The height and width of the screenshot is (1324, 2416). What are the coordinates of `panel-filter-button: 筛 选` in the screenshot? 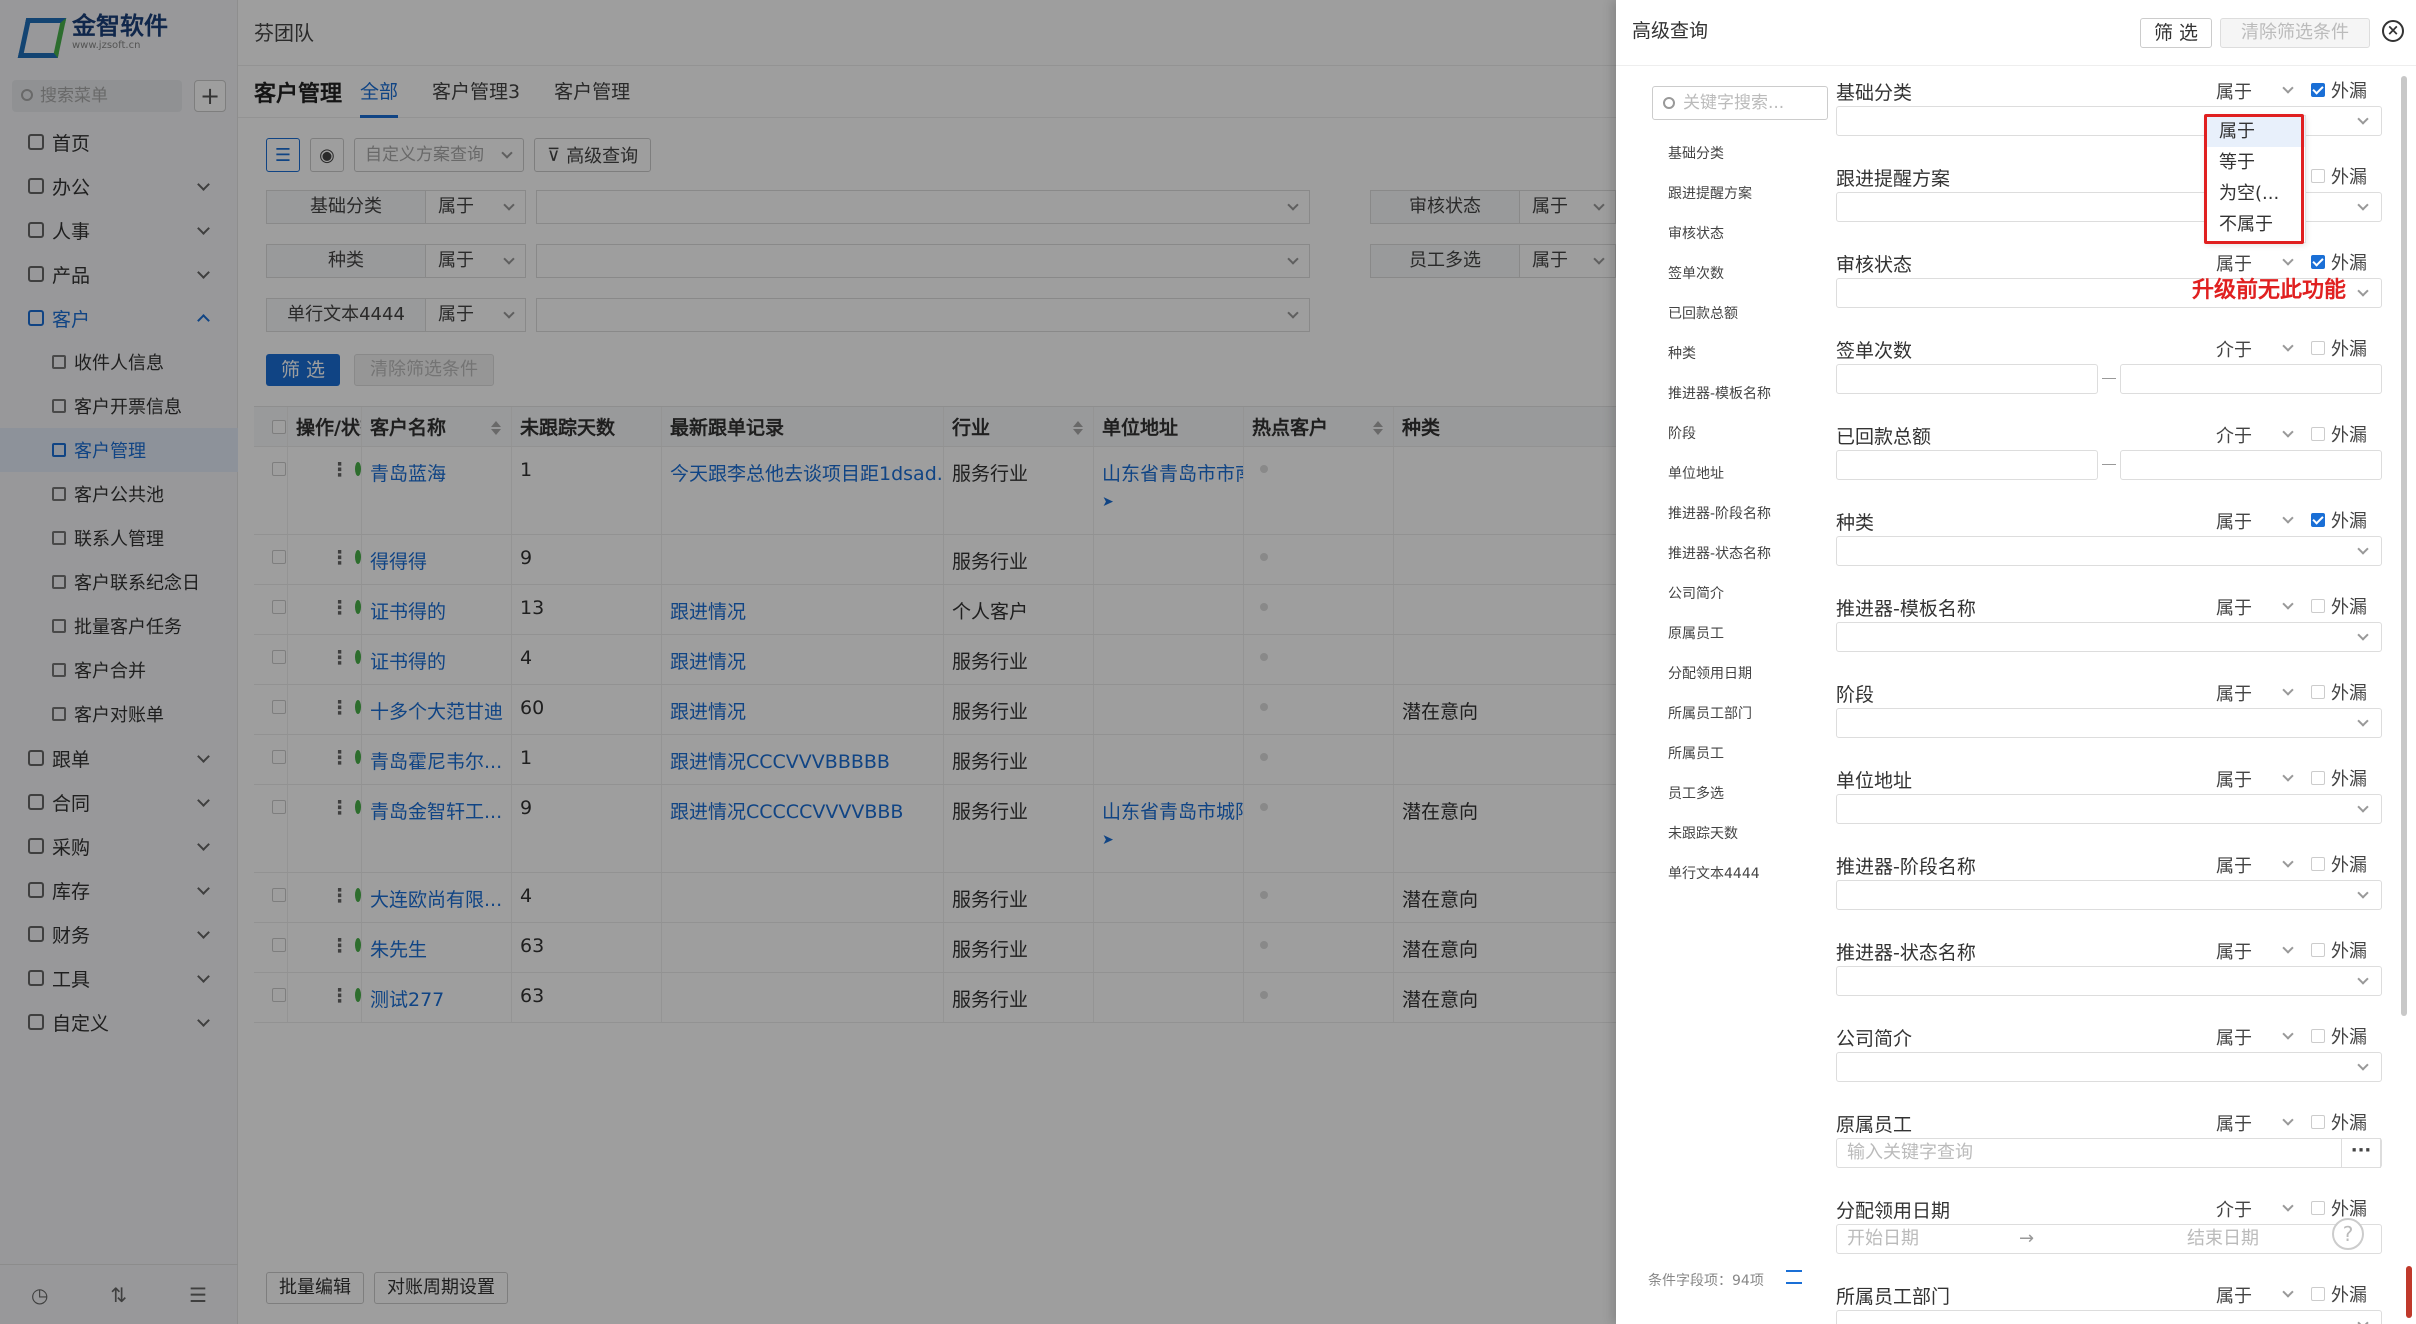 It's located at (2176, 33).